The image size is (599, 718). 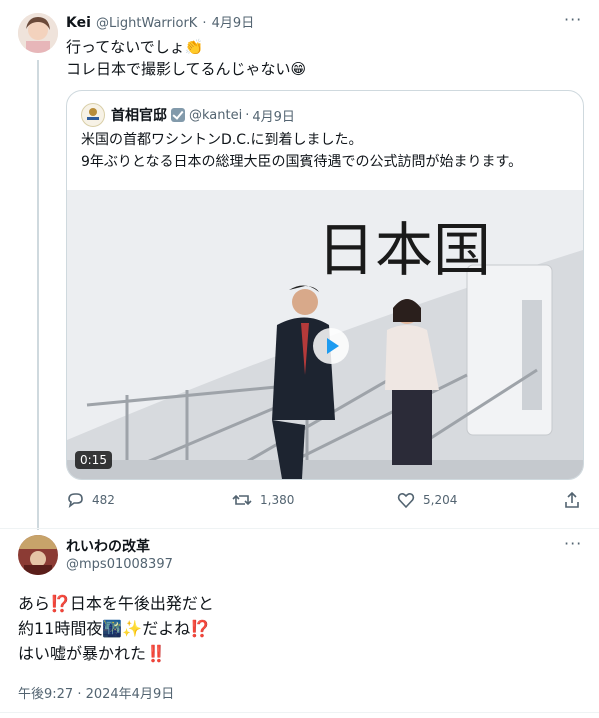 I want to click on reply-author-name: れいわの改革, so click(x=108, y=546).